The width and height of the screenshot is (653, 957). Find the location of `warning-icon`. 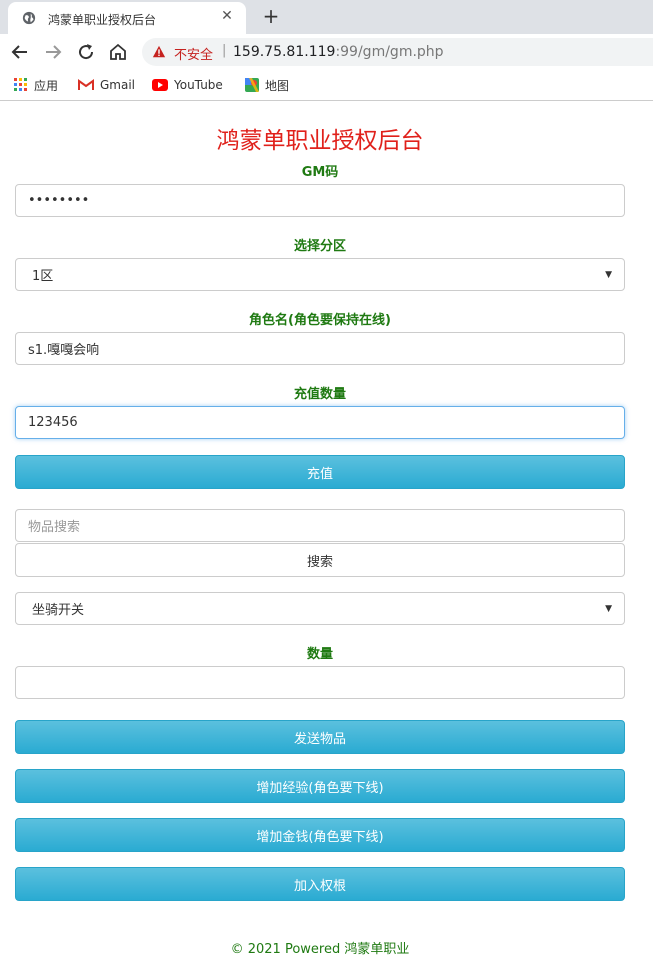

warning-icon is located at coordinates (159, 51).